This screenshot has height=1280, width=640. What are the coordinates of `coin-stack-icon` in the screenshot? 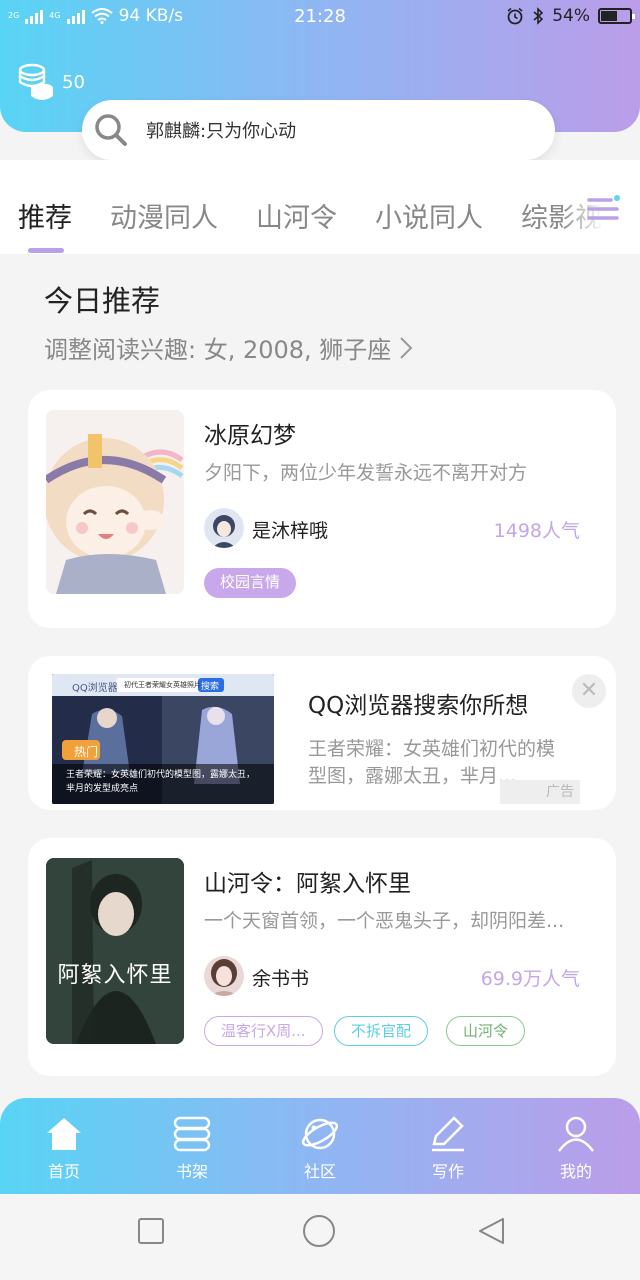 It's located at (36, 82).